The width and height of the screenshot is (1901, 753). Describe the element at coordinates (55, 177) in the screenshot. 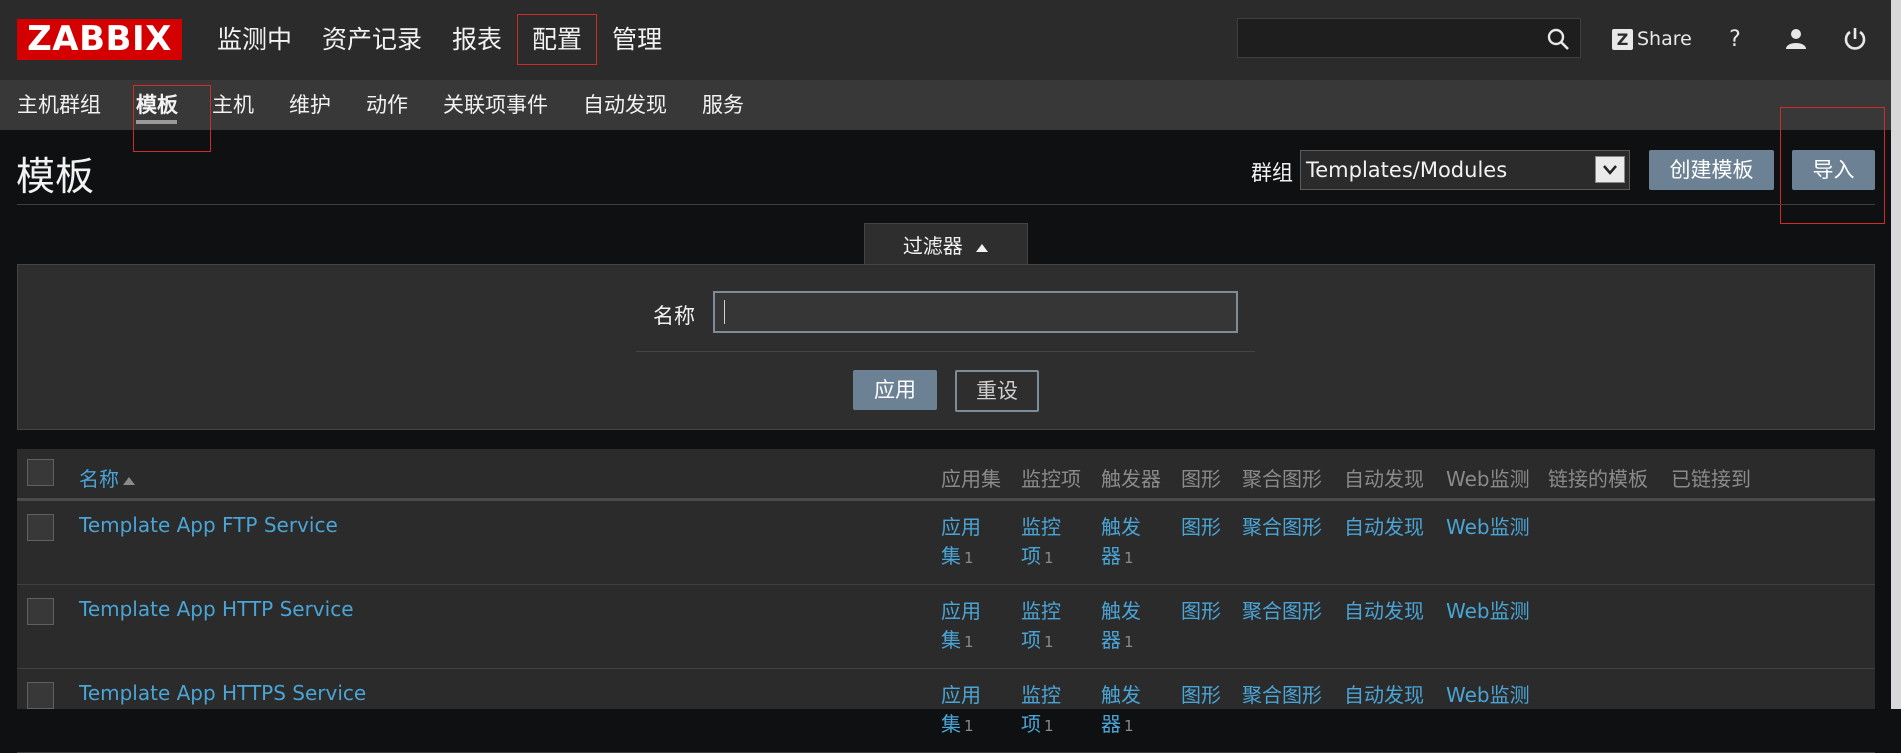

I see `page-title: 模板` at that location.